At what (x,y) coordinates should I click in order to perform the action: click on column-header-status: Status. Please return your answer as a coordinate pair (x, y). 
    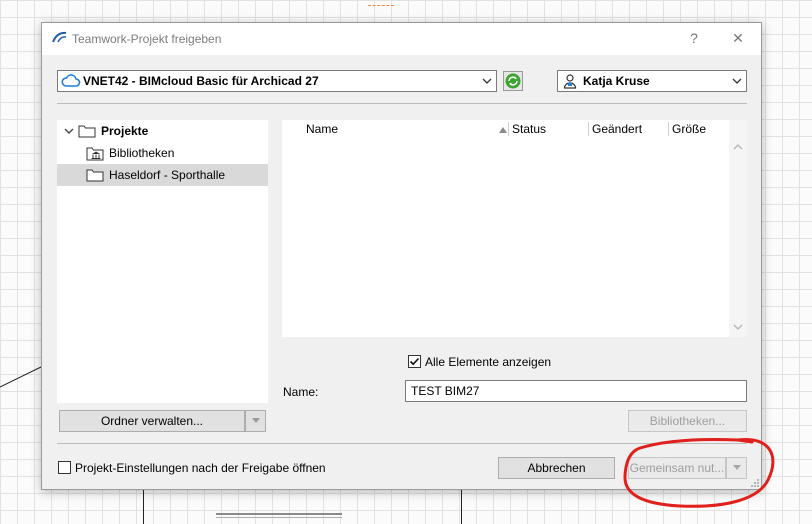
    Looking at the image, I should click on (550, 129).